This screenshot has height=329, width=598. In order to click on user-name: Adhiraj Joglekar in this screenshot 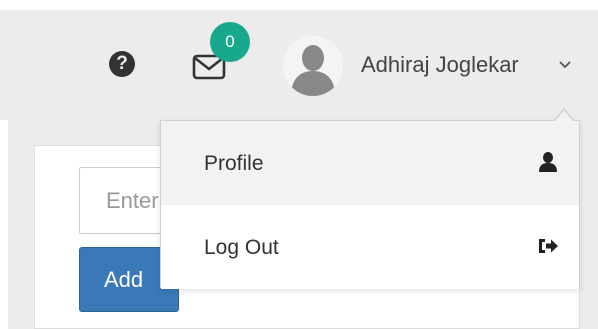, I will do `click(440, 64)`.